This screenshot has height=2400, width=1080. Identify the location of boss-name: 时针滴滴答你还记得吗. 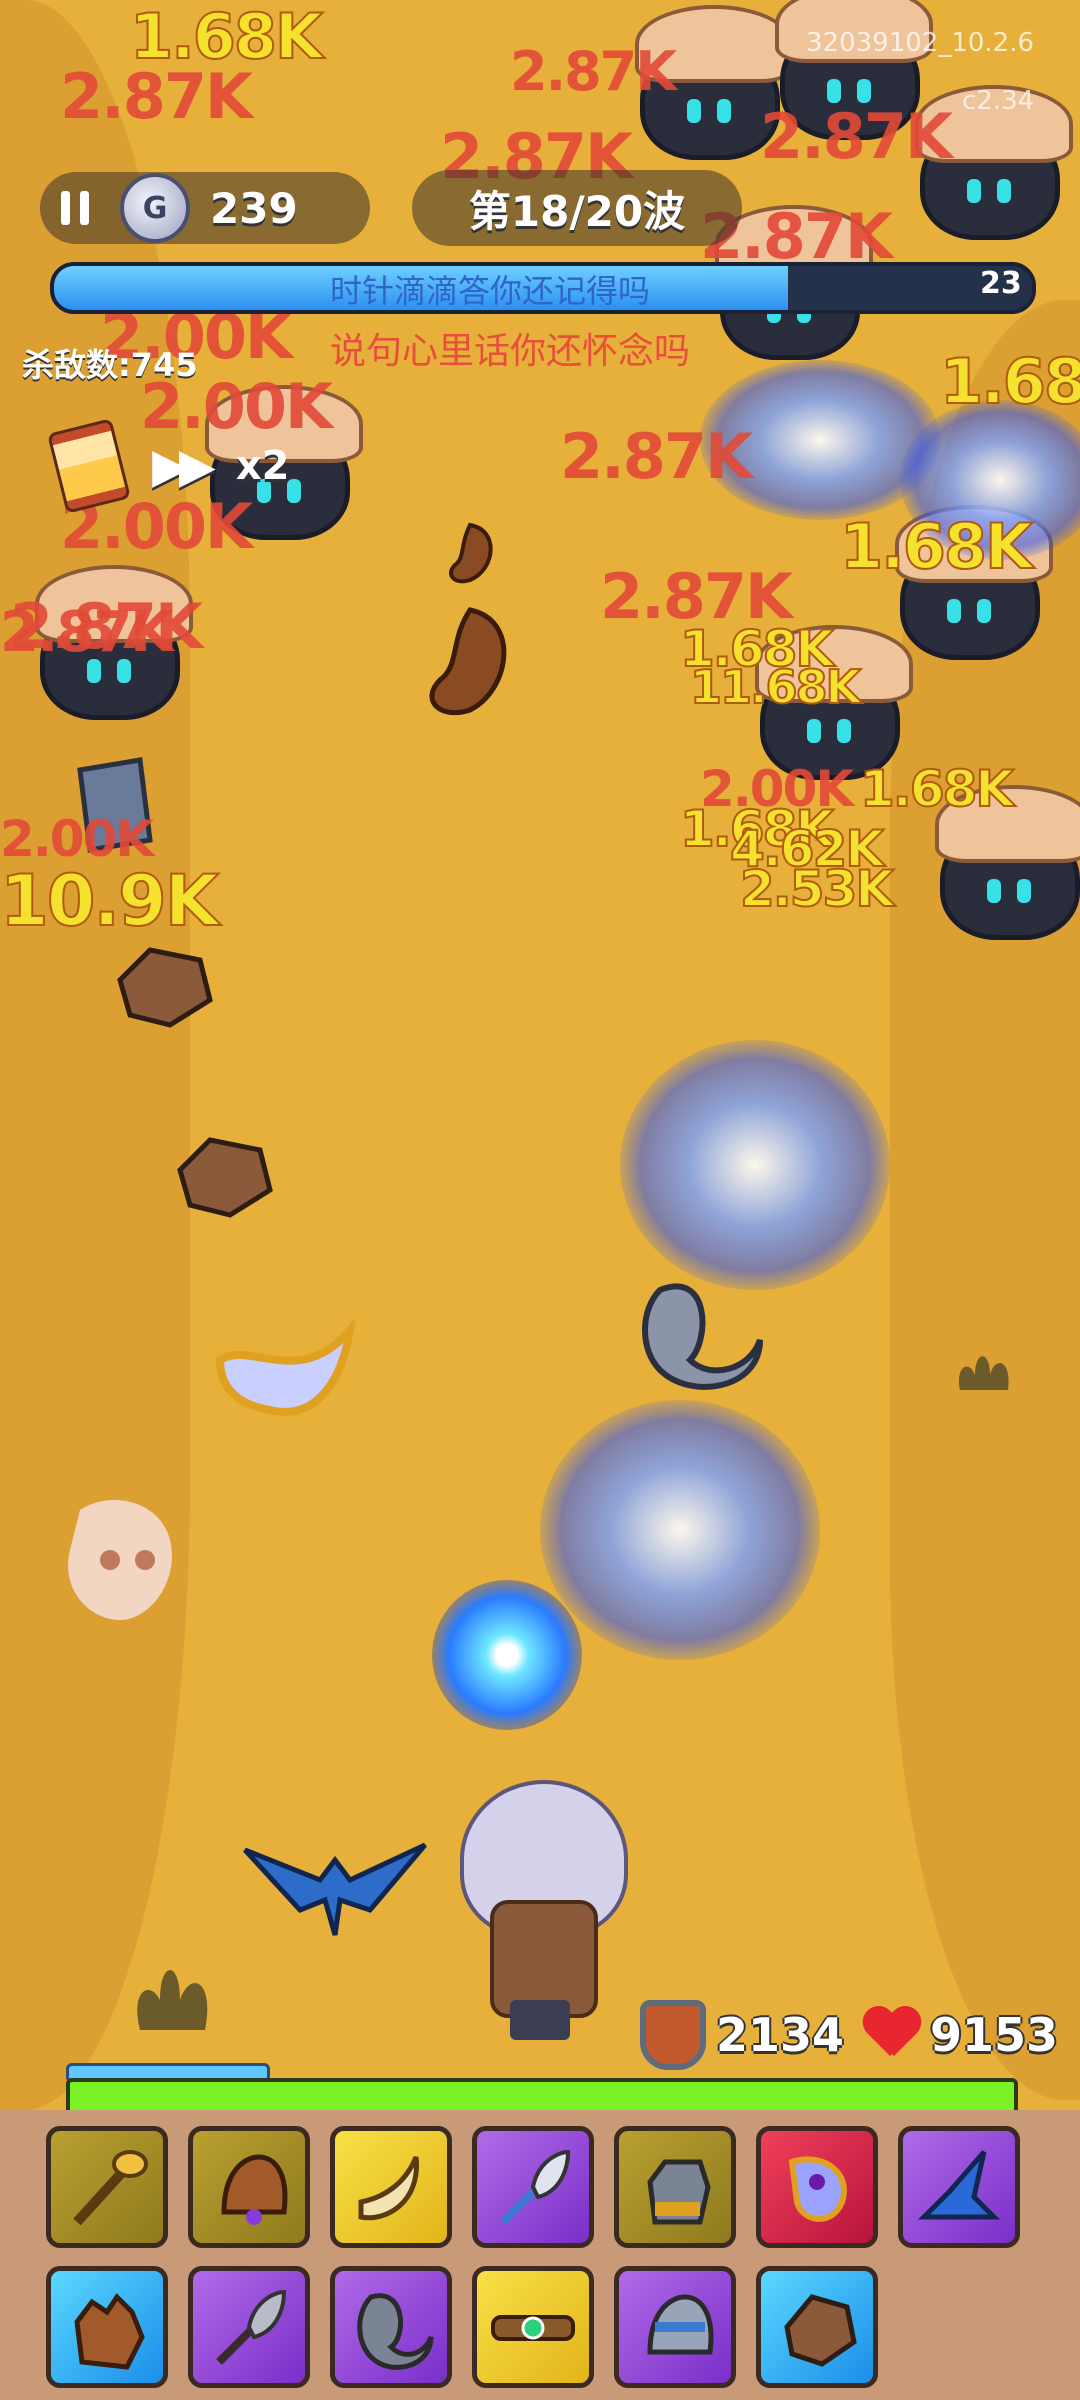
(490, 291).